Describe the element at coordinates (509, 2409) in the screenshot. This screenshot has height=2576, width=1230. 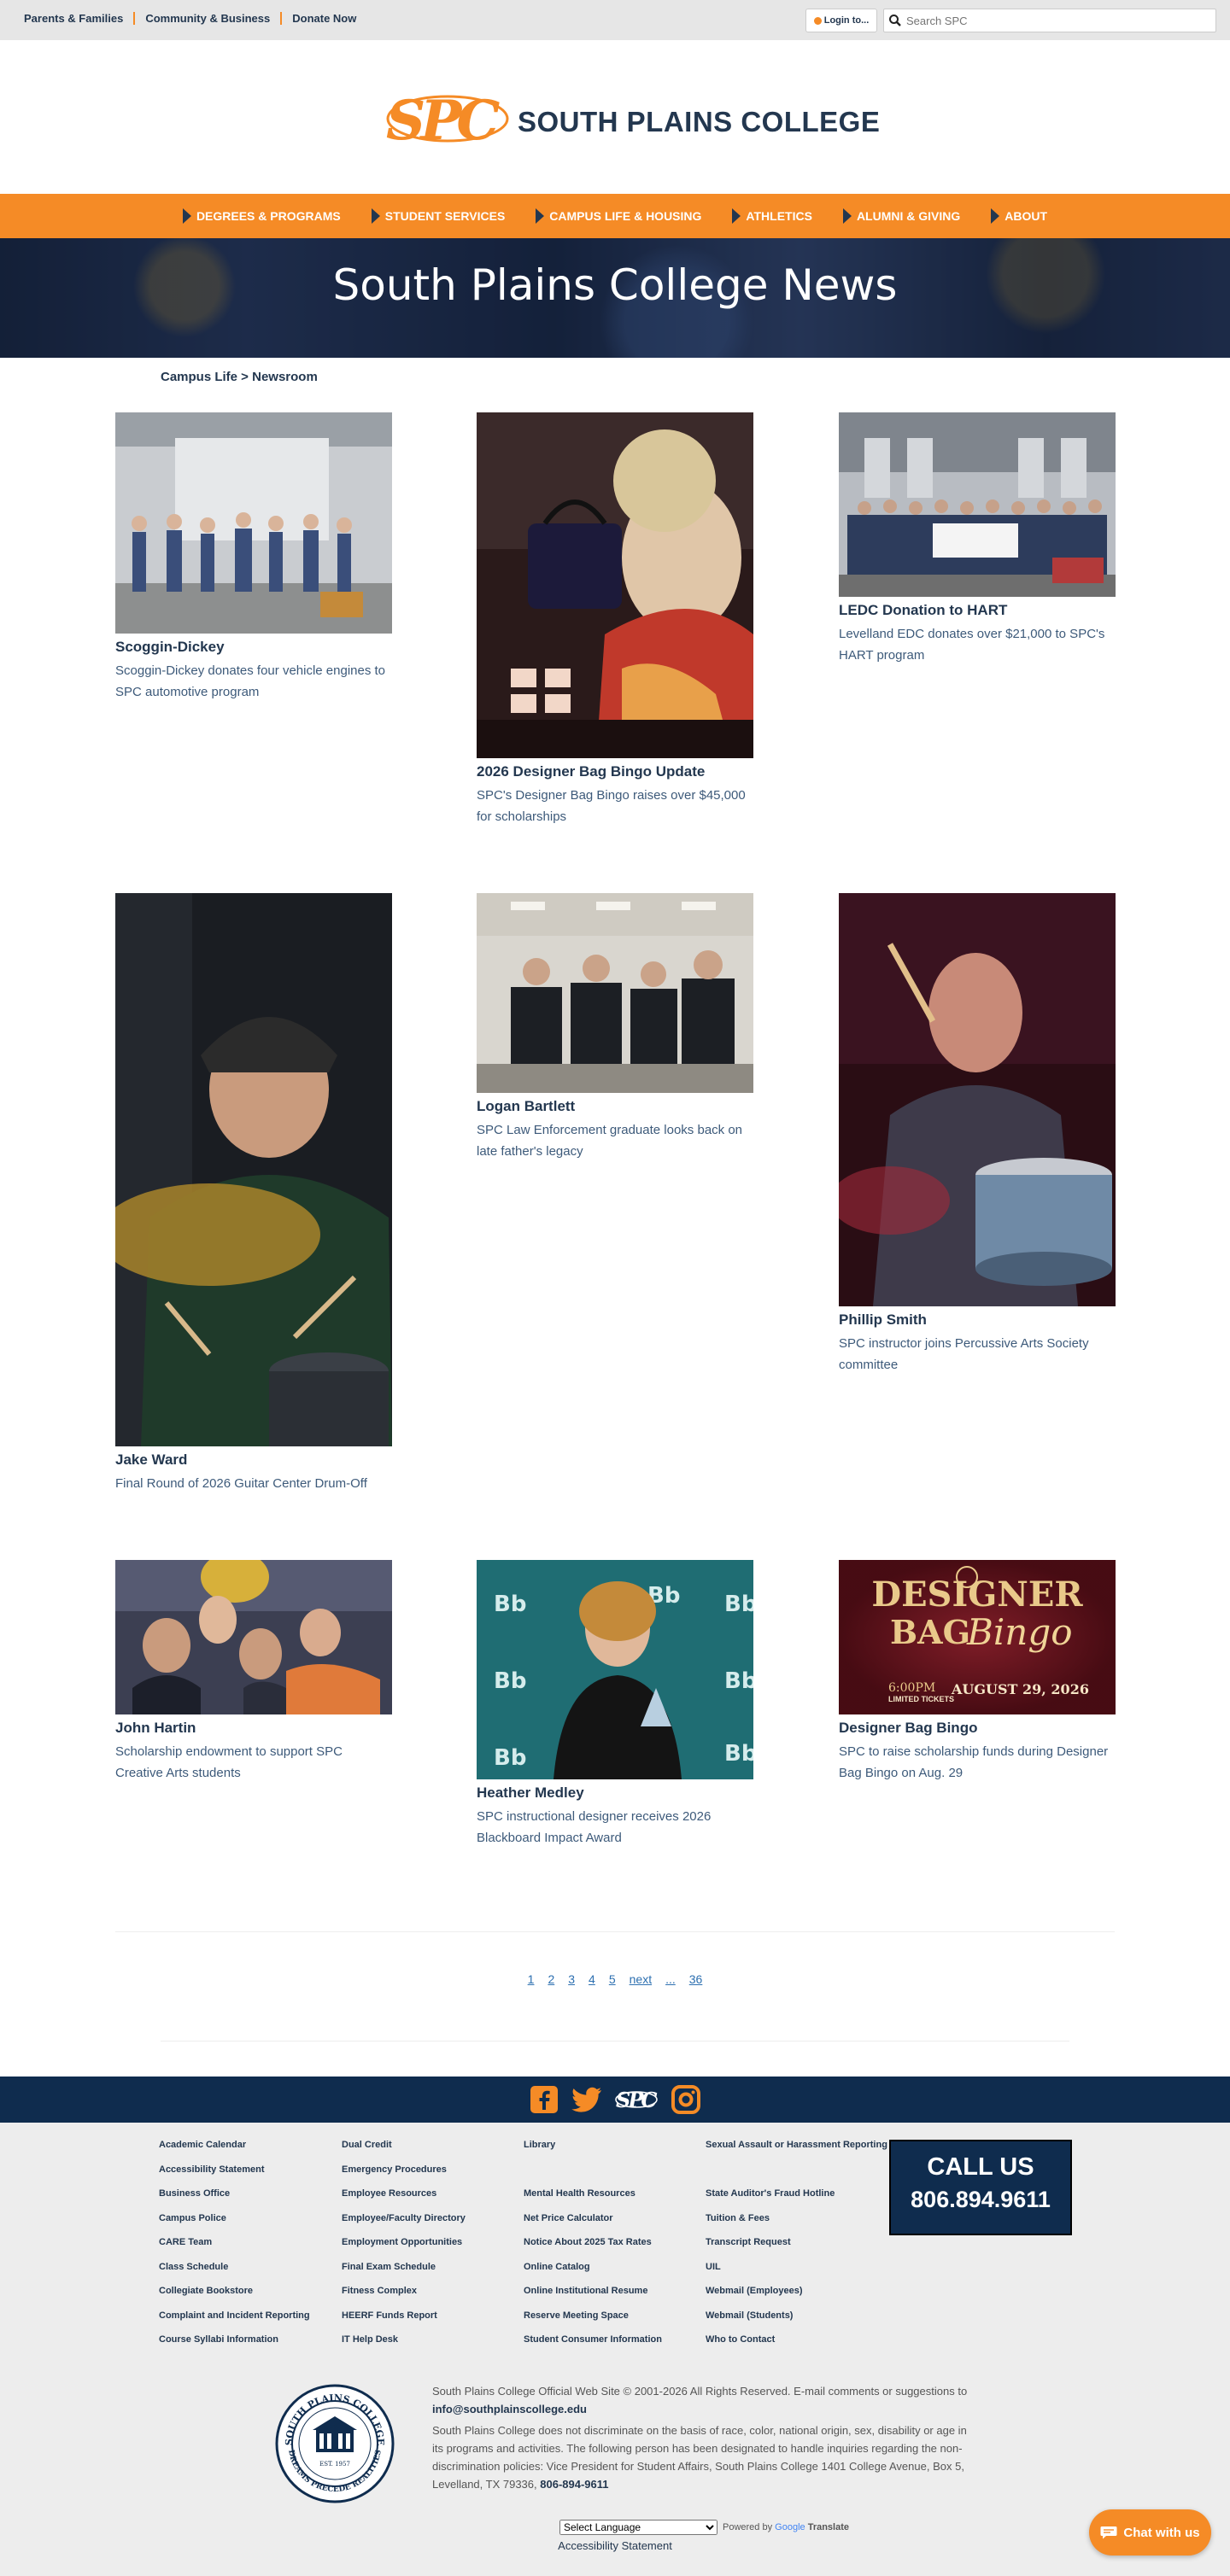
I see `contact-email: info@southplainscollege.edu` at that location.